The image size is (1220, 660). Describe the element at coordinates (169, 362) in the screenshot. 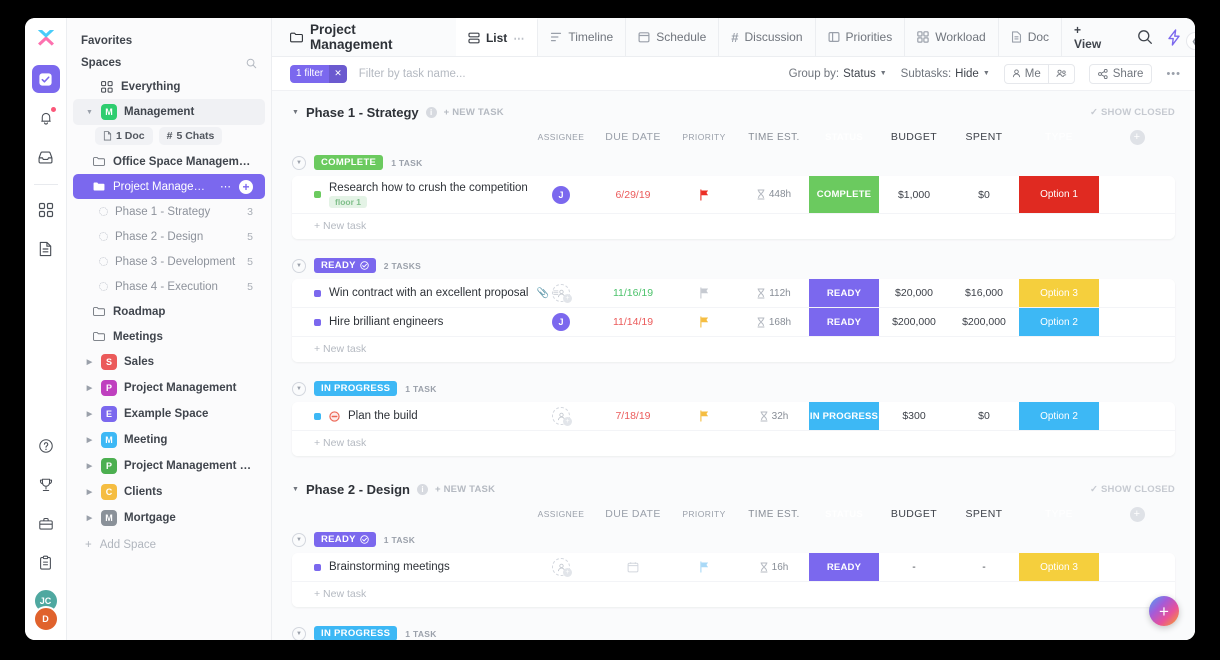

I see `sidebar-item-sales: ▶ S Sales` at that location.